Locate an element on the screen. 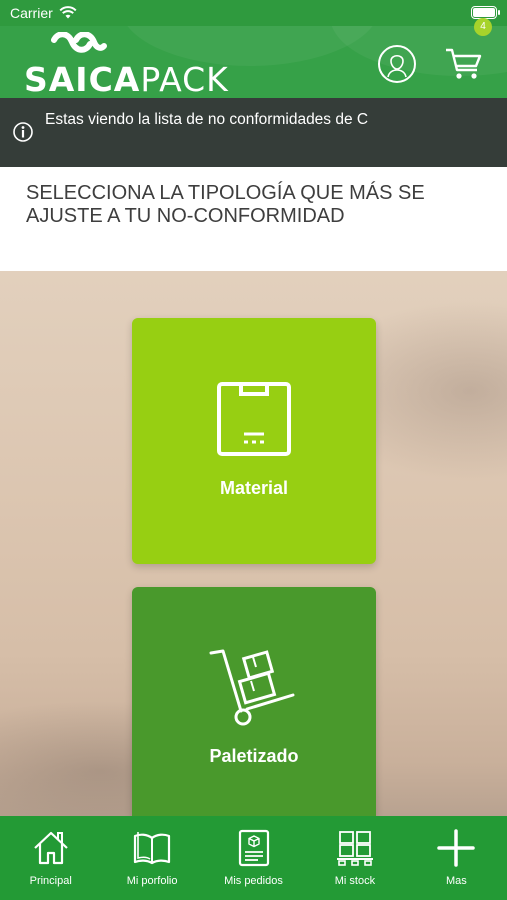 The image size is (507, 900). tab-mas: Mas is located at coordinates (456, 858).